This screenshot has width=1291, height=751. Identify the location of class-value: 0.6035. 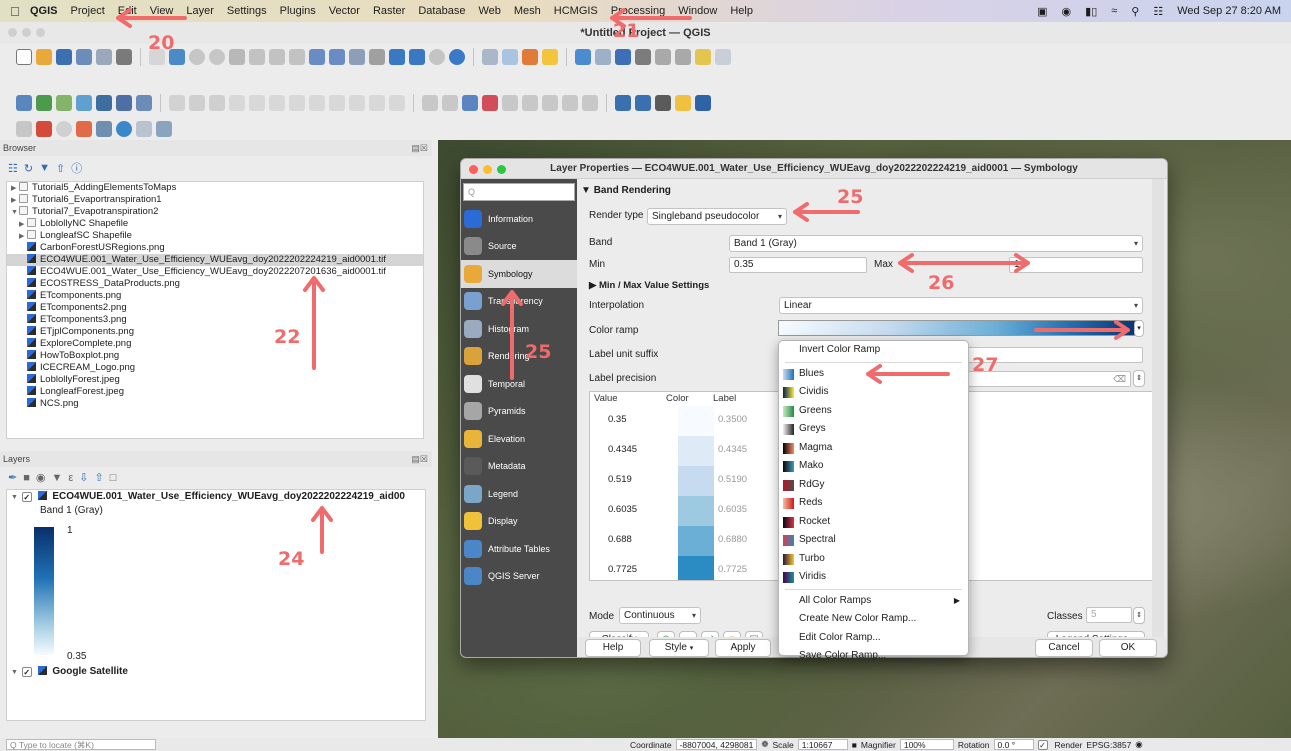
(622, 509).